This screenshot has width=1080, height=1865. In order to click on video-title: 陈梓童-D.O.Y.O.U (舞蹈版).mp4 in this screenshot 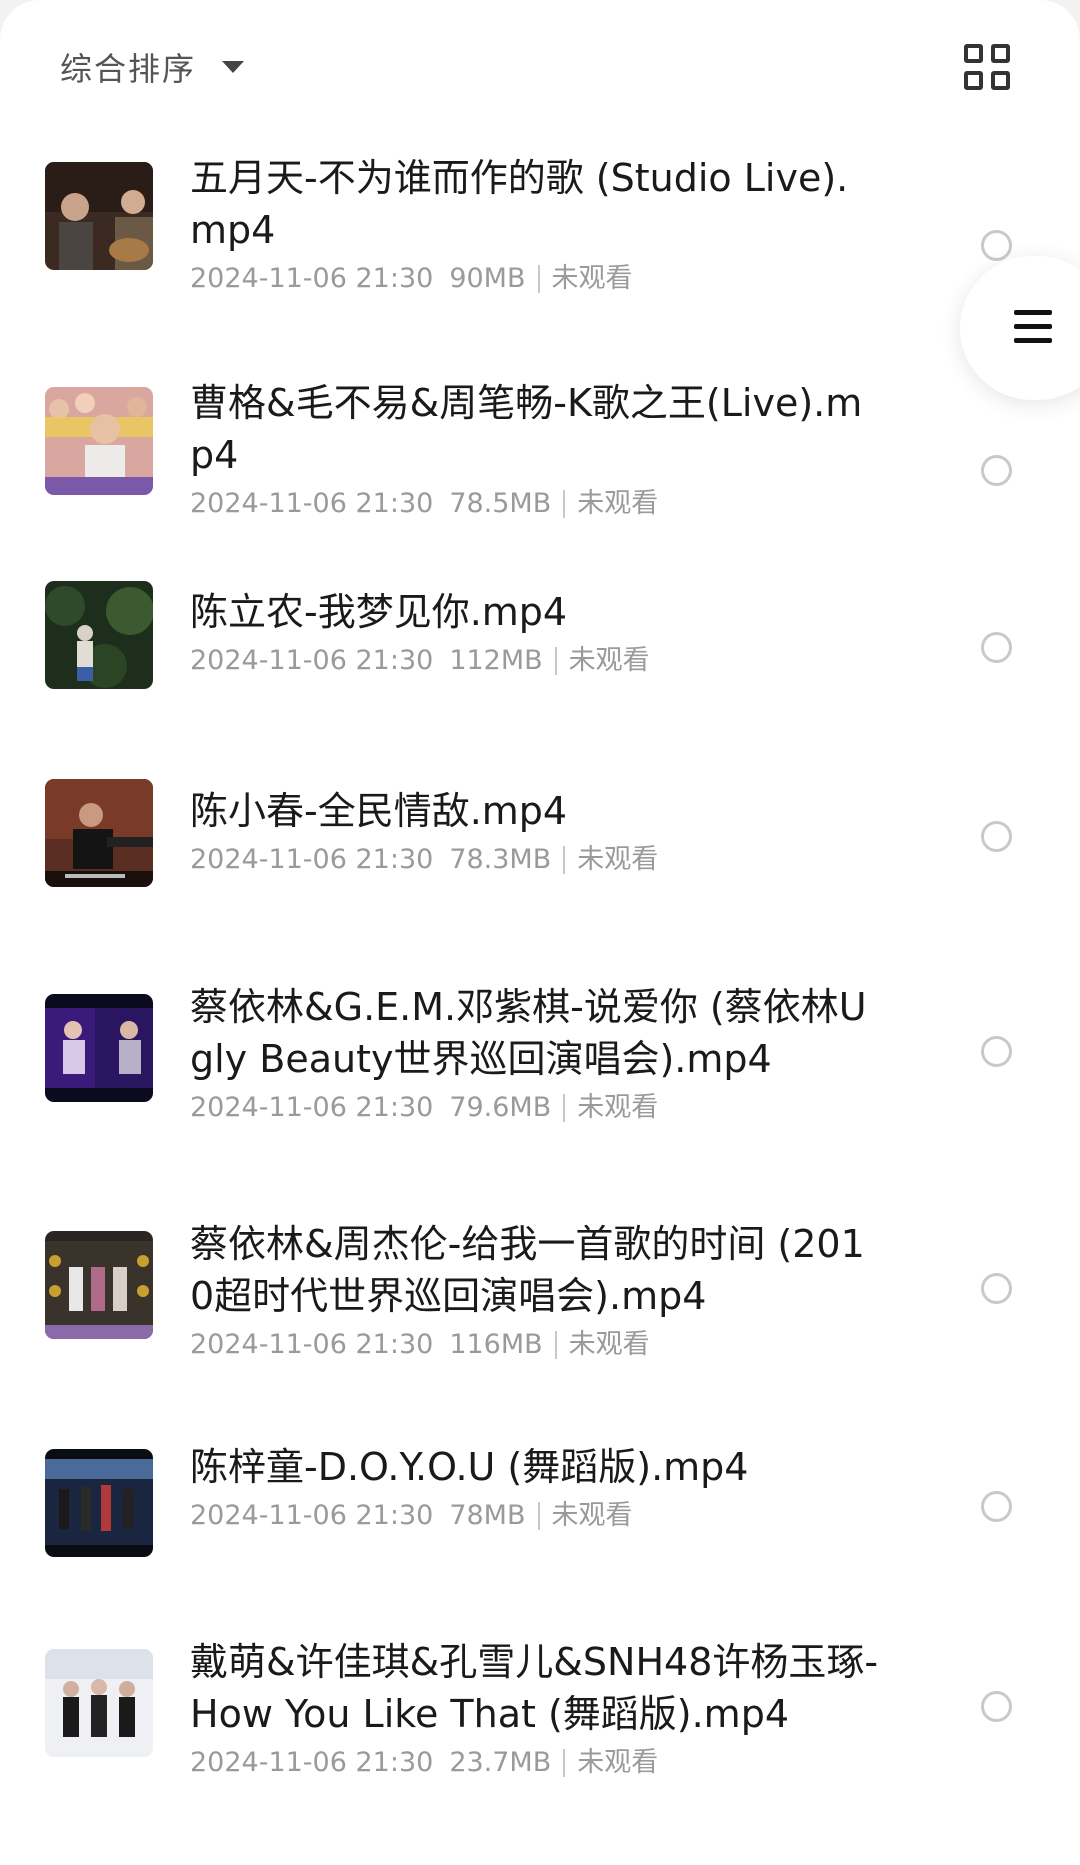, I will do `click(469, 1467)`.